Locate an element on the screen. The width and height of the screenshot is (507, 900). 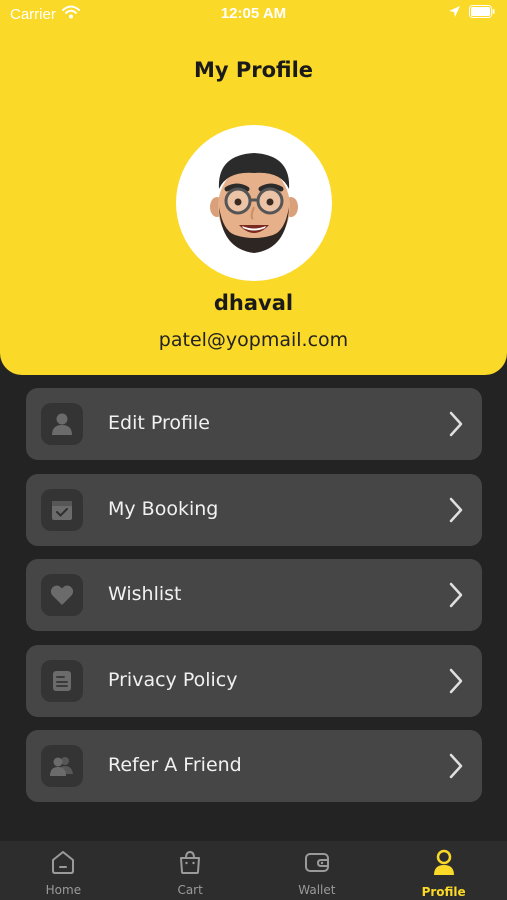
heart-icon is located at coordinates (62, 595).